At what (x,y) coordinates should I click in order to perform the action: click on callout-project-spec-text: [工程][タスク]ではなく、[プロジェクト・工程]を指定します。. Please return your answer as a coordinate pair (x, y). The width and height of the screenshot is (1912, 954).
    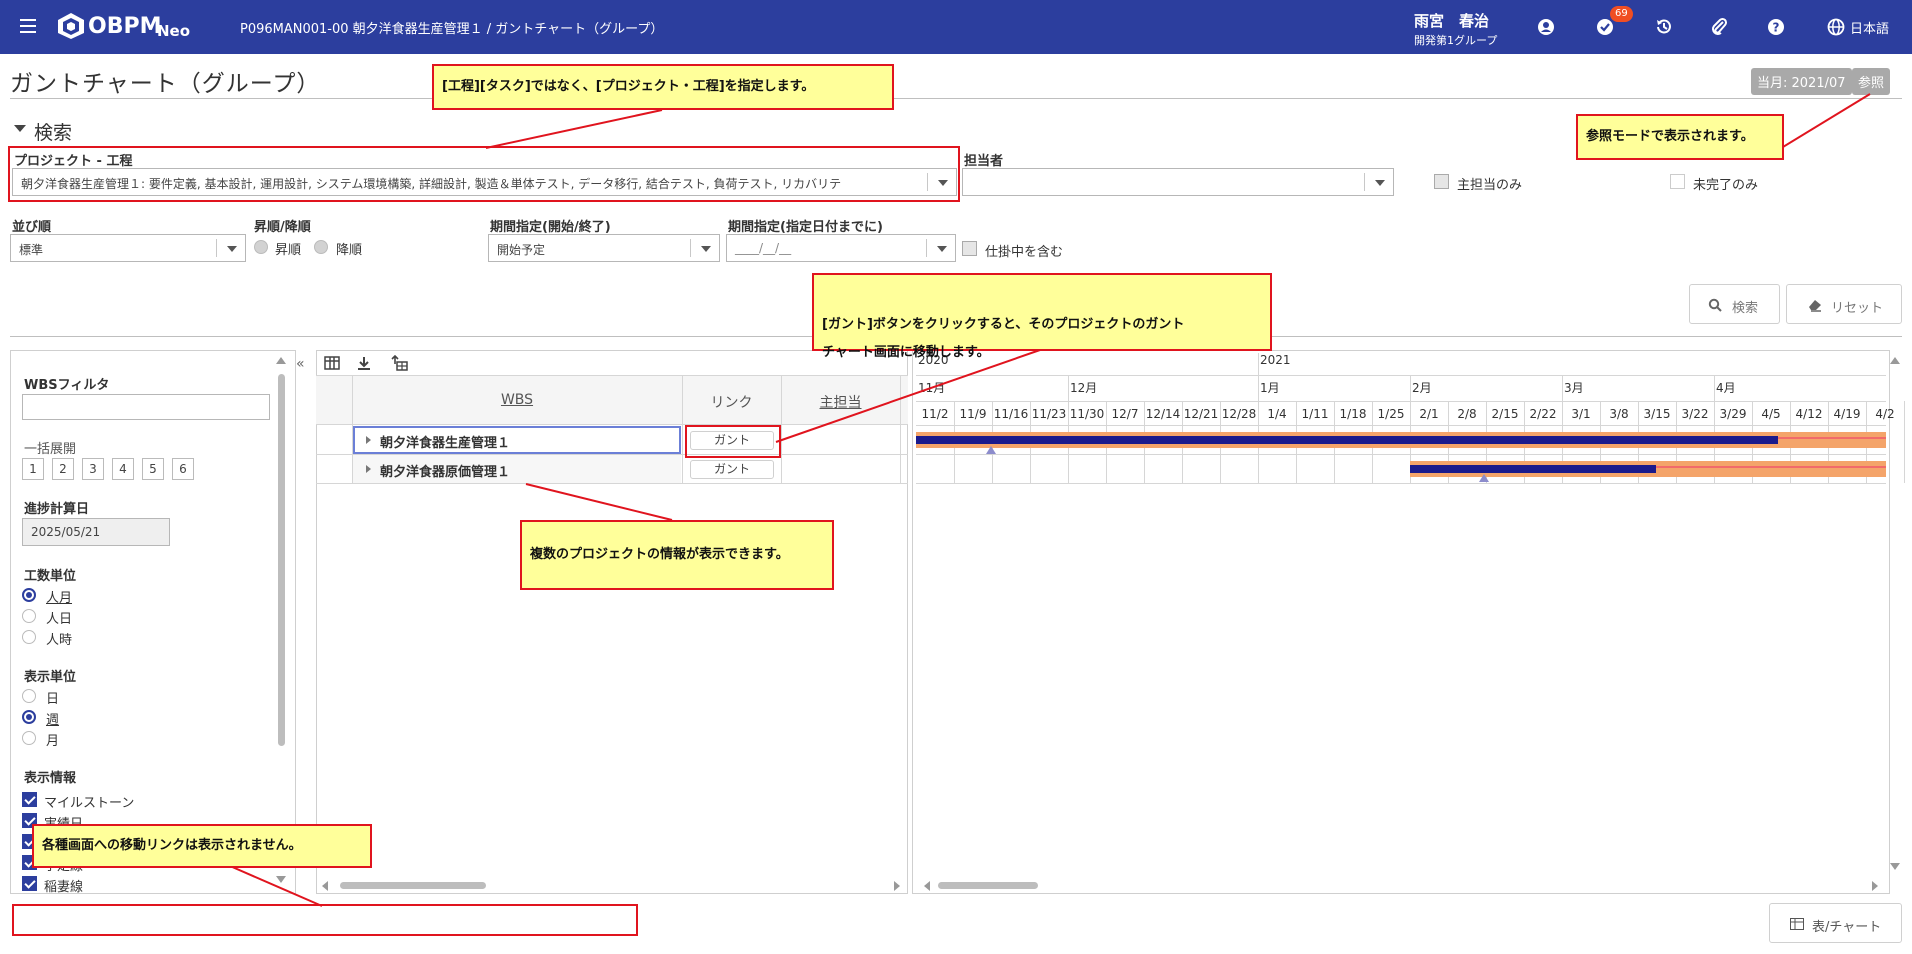
    Looking at the image, I should click on (628, 86).